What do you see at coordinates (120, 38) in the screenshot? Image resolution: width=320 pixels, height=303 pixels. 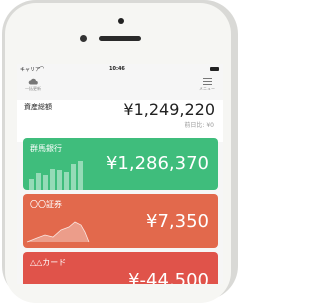 I see `earpiece-speaker` at bounding box center [120, 38].